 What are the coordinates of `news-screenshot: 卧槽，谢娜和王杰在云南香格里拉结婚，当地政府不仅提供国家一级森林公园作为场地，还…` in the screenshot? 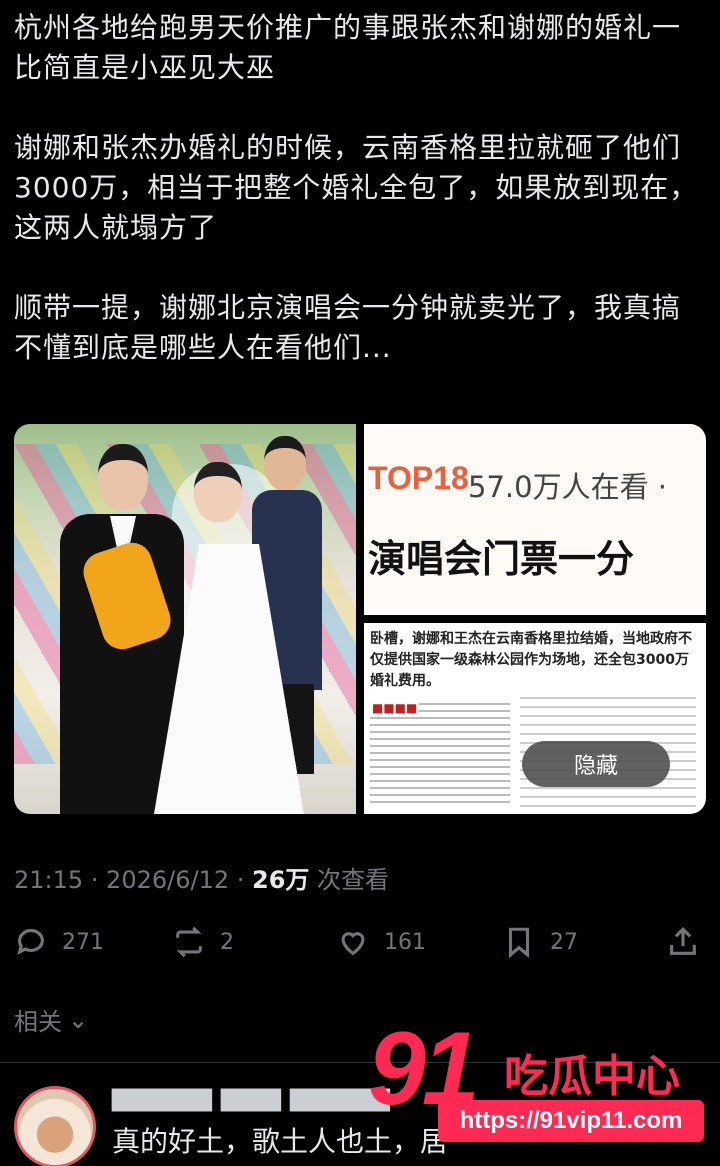 It's located at (535, 718).